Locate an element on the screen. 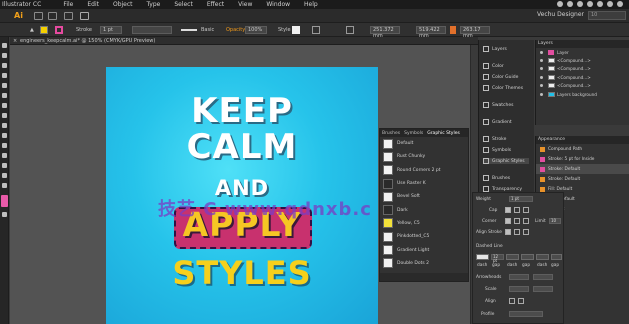 This screenshot has width=629, height=324. dash-value-field: 12 pt is located at coordinates (497, 258).